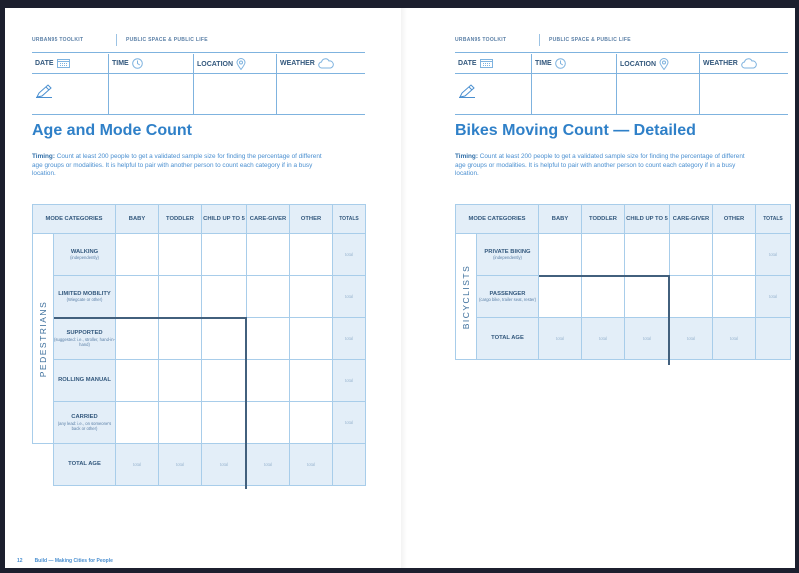  I want to click on column-header: CHILD UP TO 5, so click(647, 219).